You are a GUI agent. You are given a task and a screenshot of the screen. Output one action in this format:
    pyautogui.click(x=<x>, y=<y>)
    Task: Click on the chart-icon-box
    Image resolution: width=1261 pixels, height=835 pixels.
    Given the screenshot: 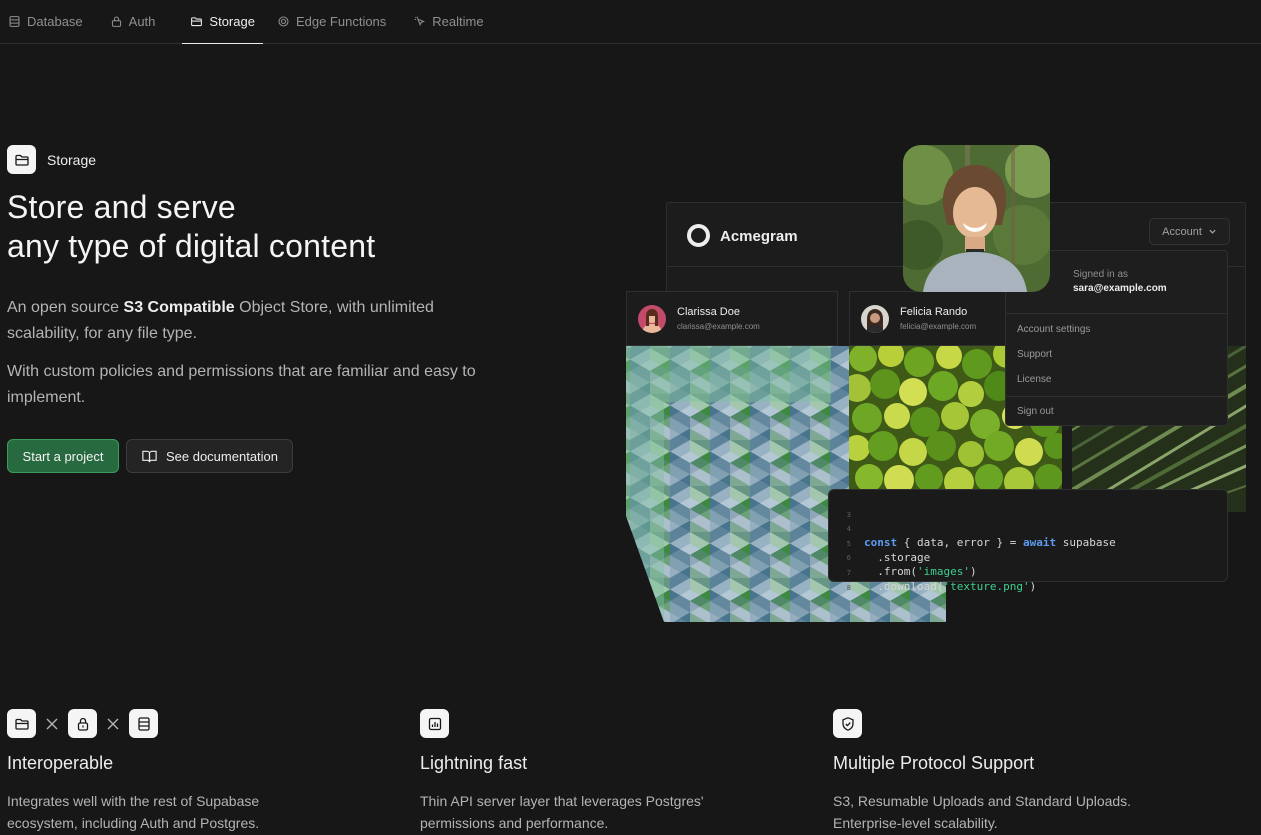 What is the action you would take?
    pyautogui.click(x=434, y=723)
    